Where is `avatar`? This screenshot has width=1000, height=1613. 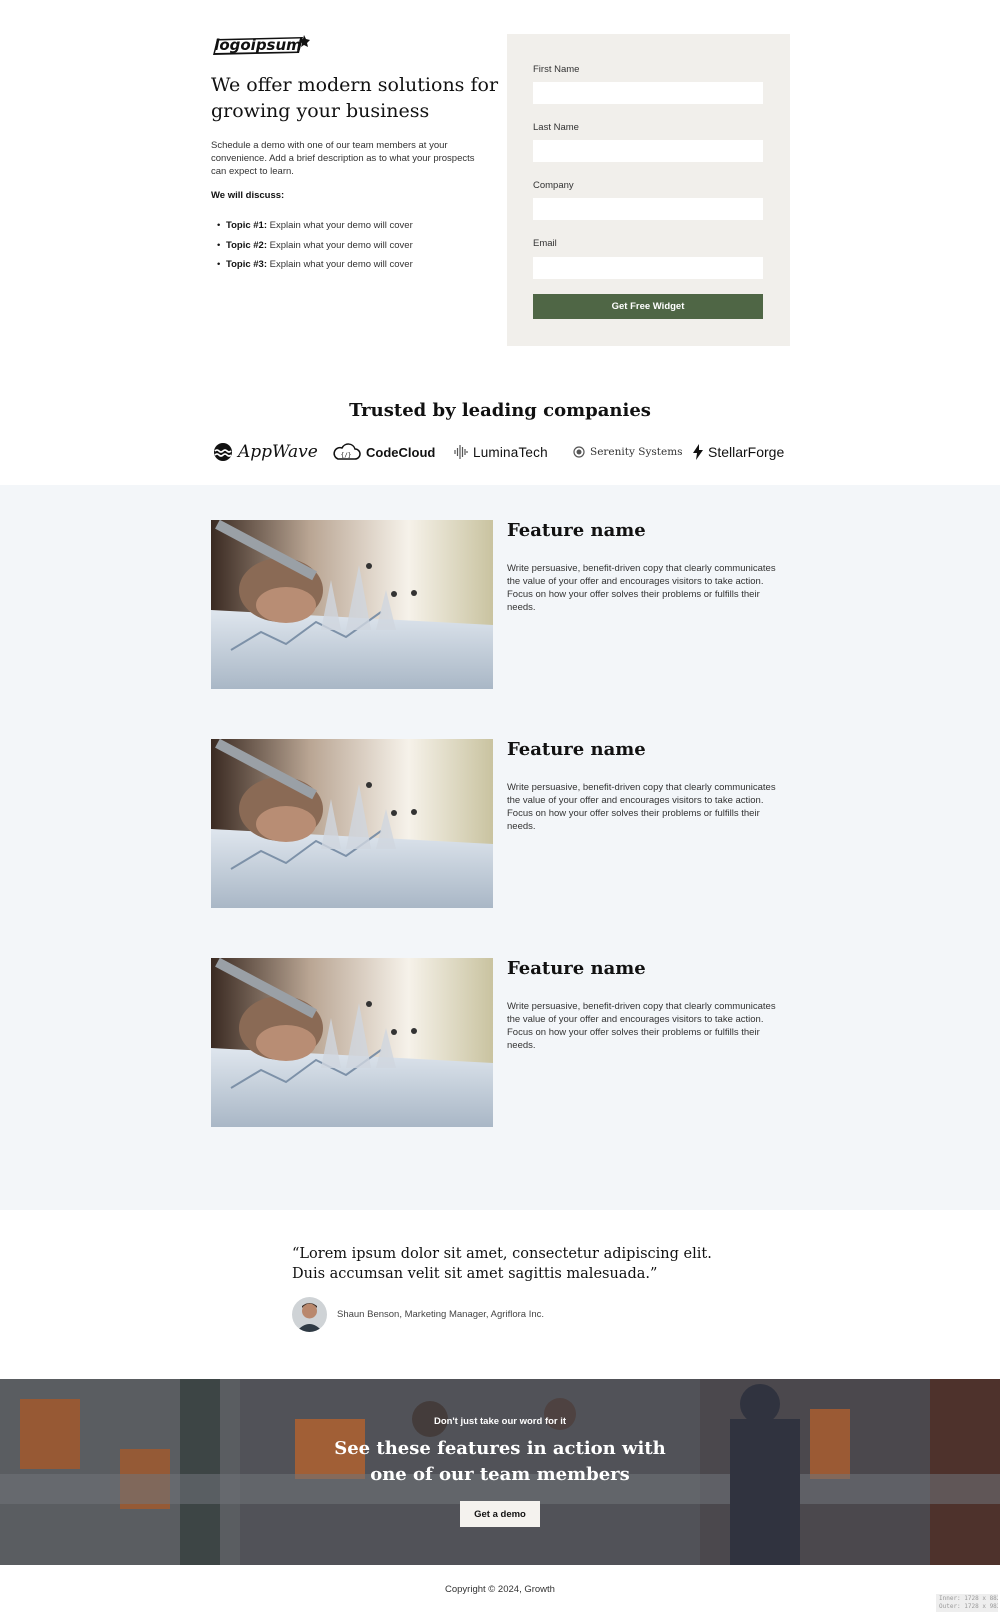 avatar is located at coordinates (309, 1314).